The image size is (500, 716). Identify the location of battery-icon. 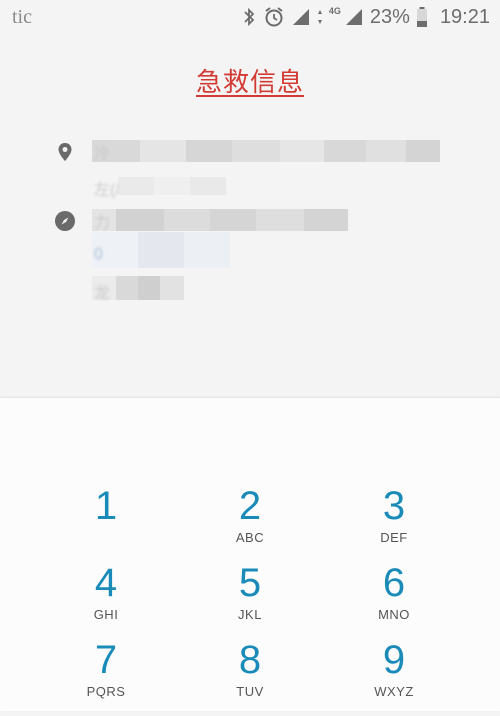
(421, 17).